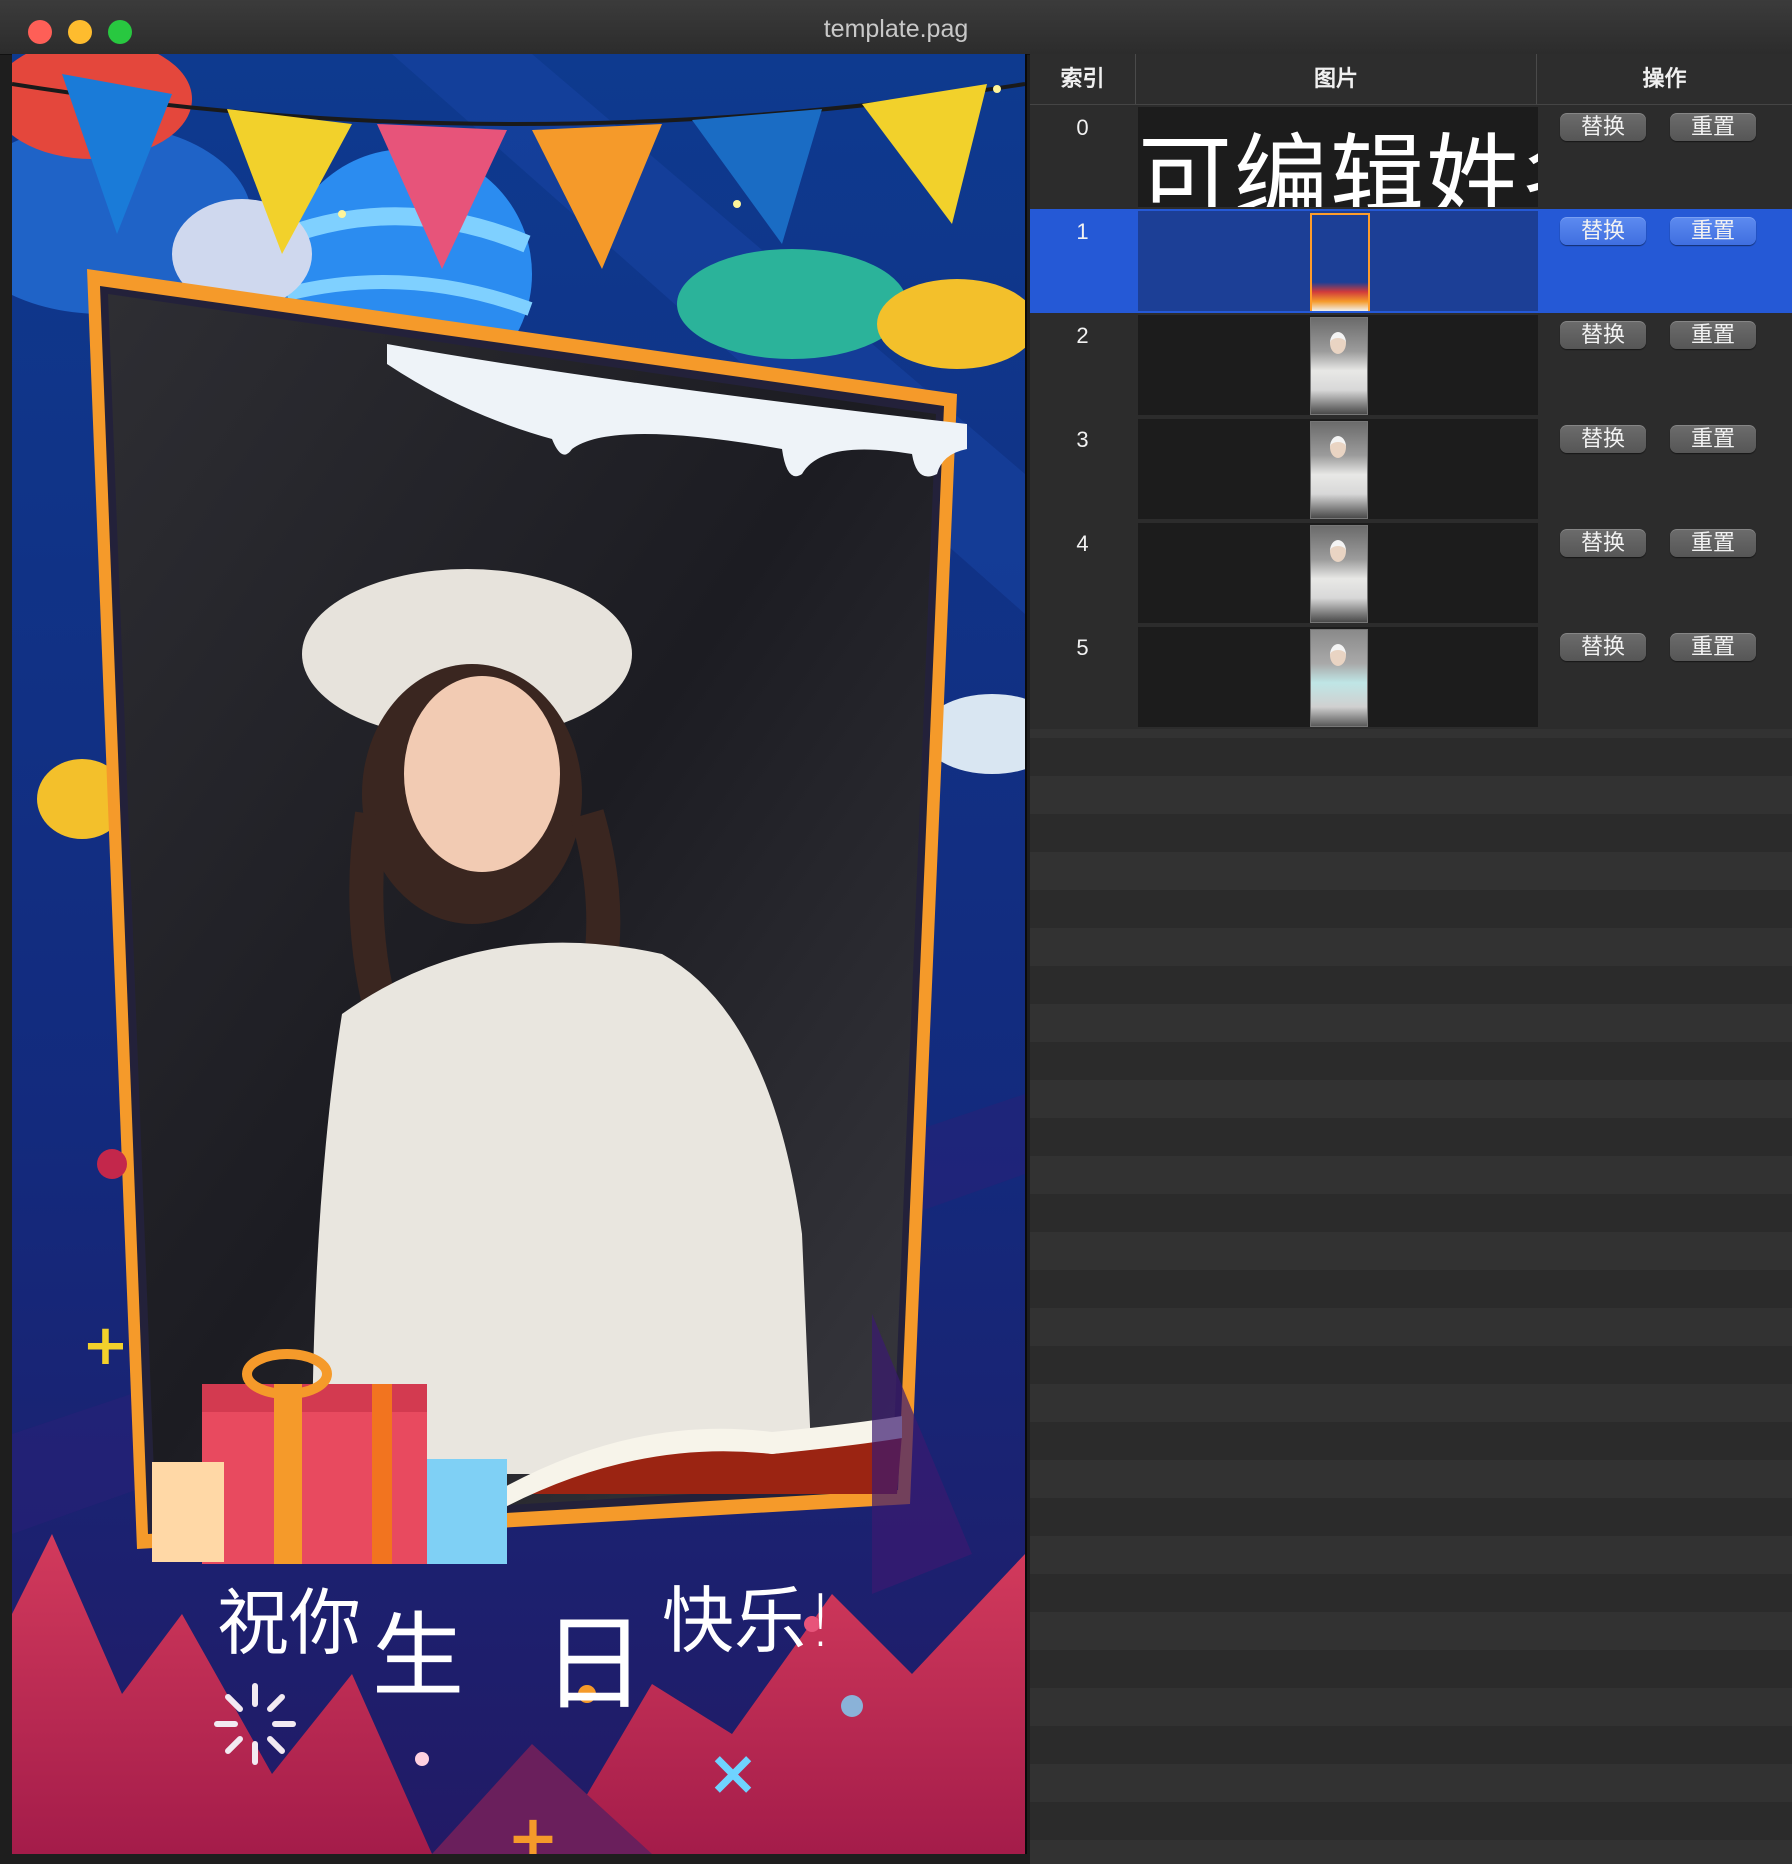  What do you see at coordinates (467, 1511) in the screenshot?
I see `gift-box-blue` at bounding box center [467, 1511].